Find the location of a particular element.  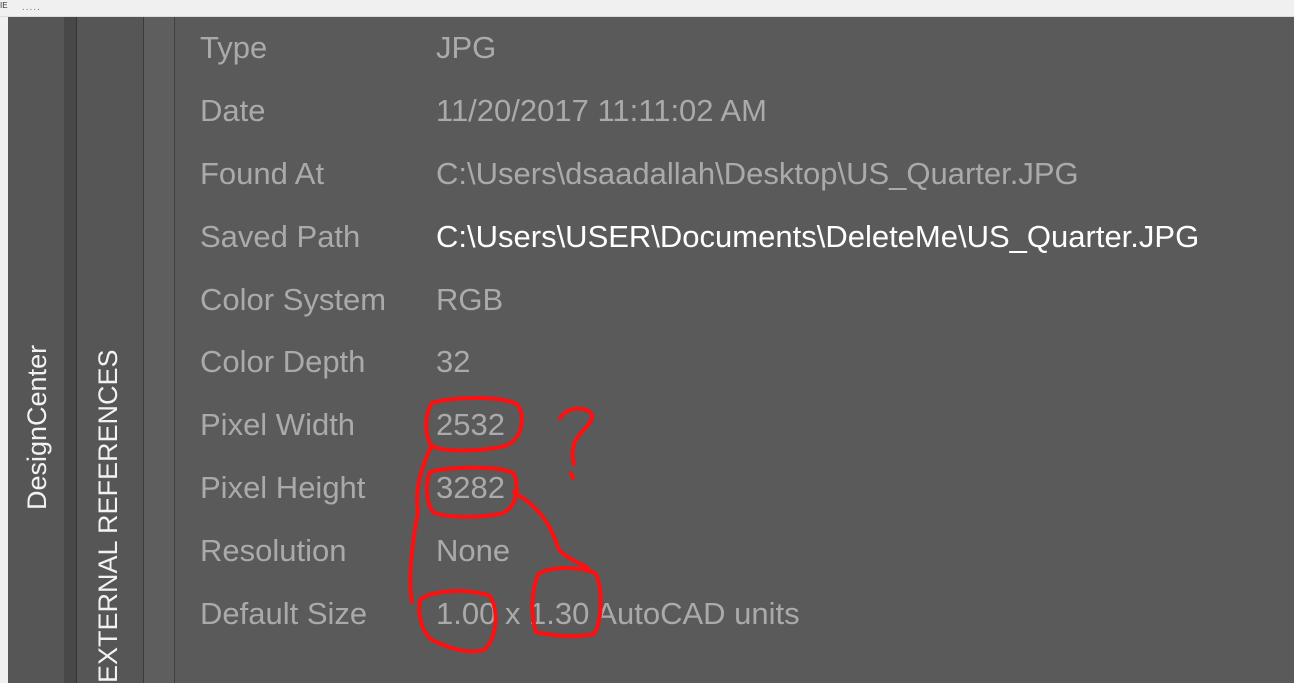

property-label: Type is located at coordinates (234, 47).